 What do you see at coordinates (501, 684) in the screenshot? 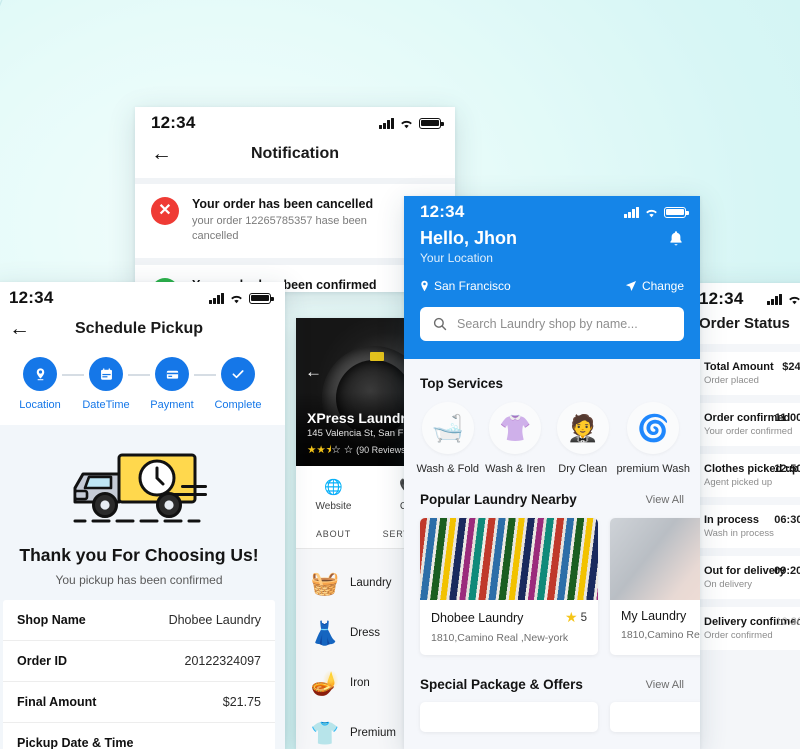
I see `section-title: Special Package & Offers` at bounding box center [501, 684].